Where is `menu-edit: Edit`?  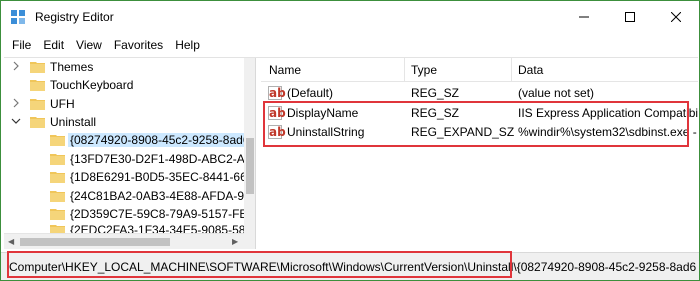
menu-edit: Edit is located at coordinates (53, 45).